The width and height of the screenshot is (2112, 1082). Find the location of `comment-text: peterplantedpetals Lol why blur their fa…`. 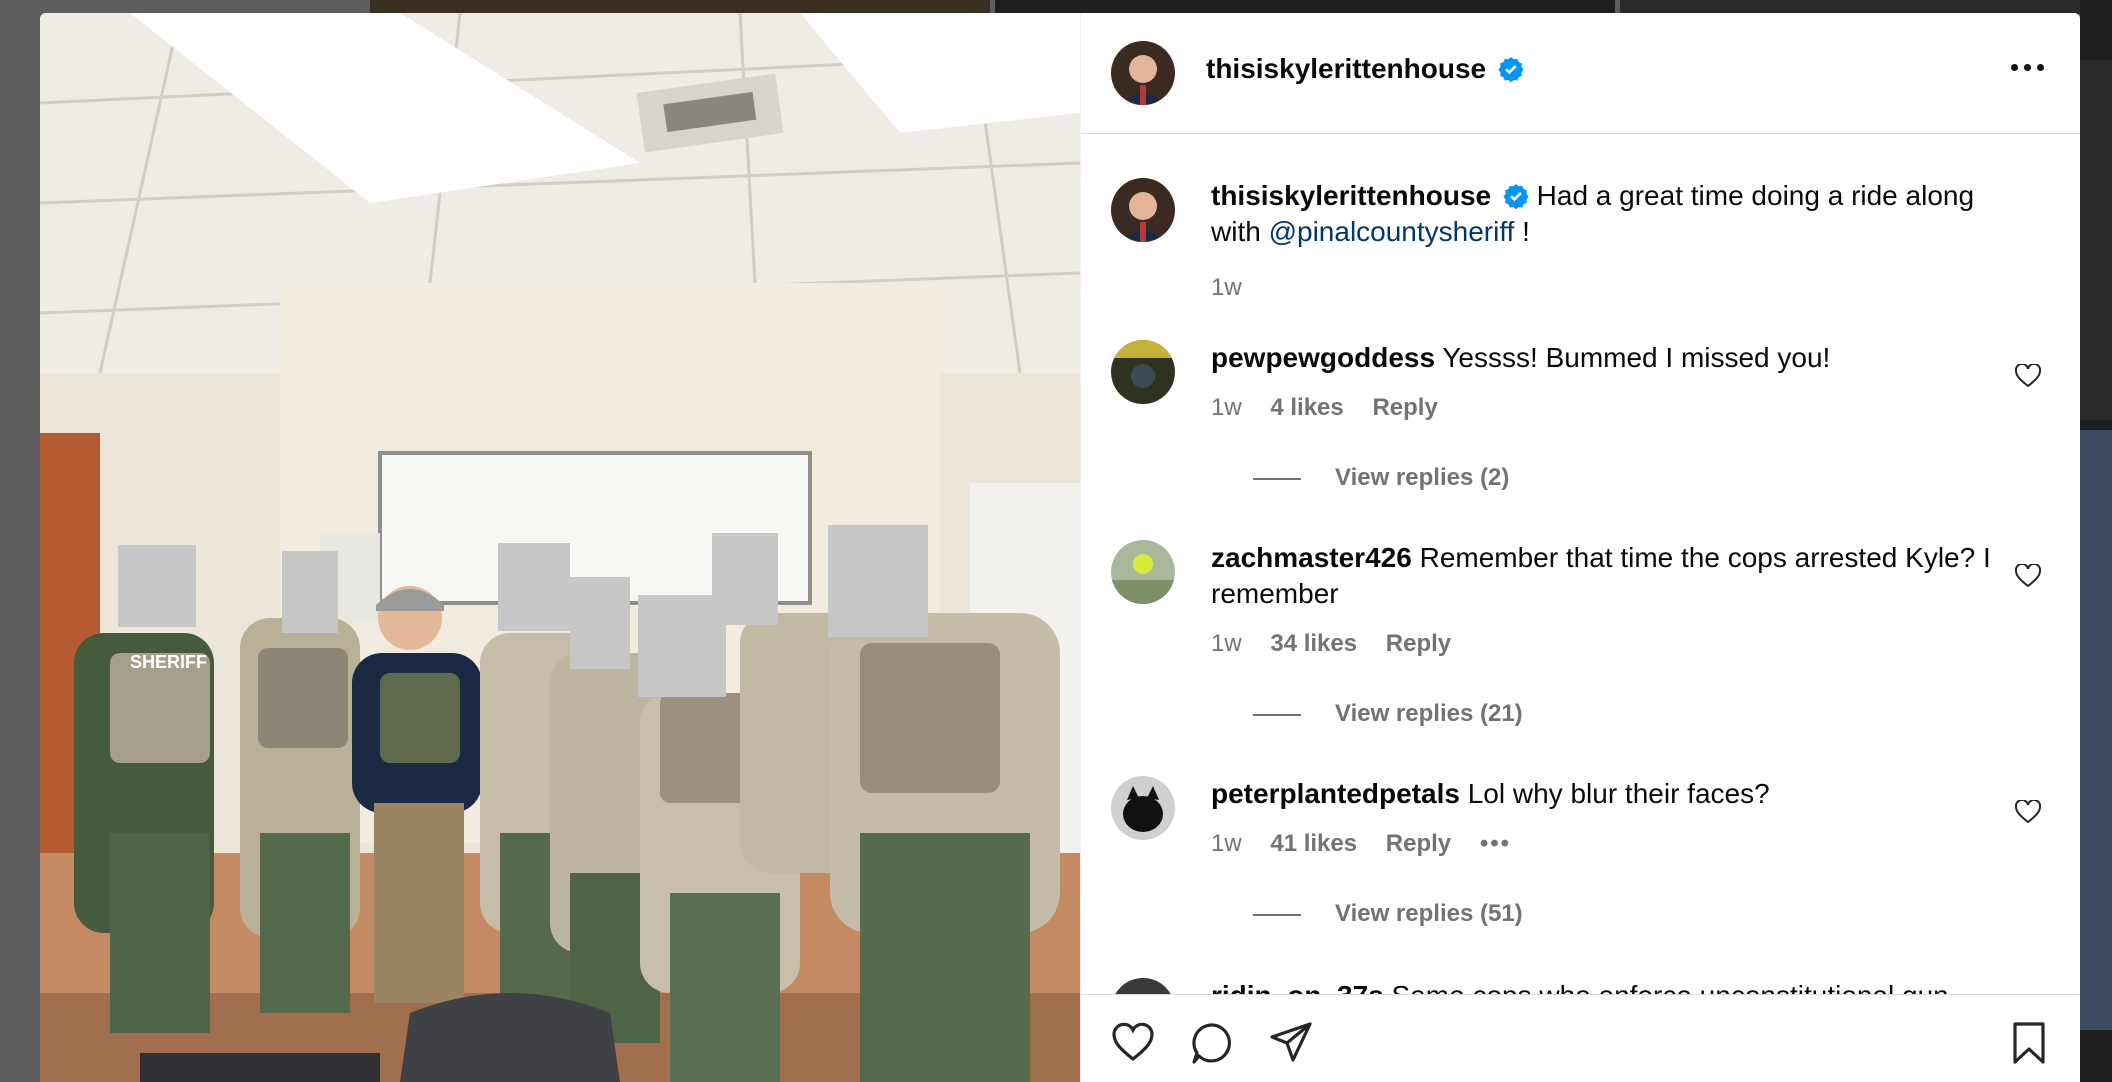

comment-text: peterplantedpetals Lol why blur their fa… is located at coordinates (1490, 793).